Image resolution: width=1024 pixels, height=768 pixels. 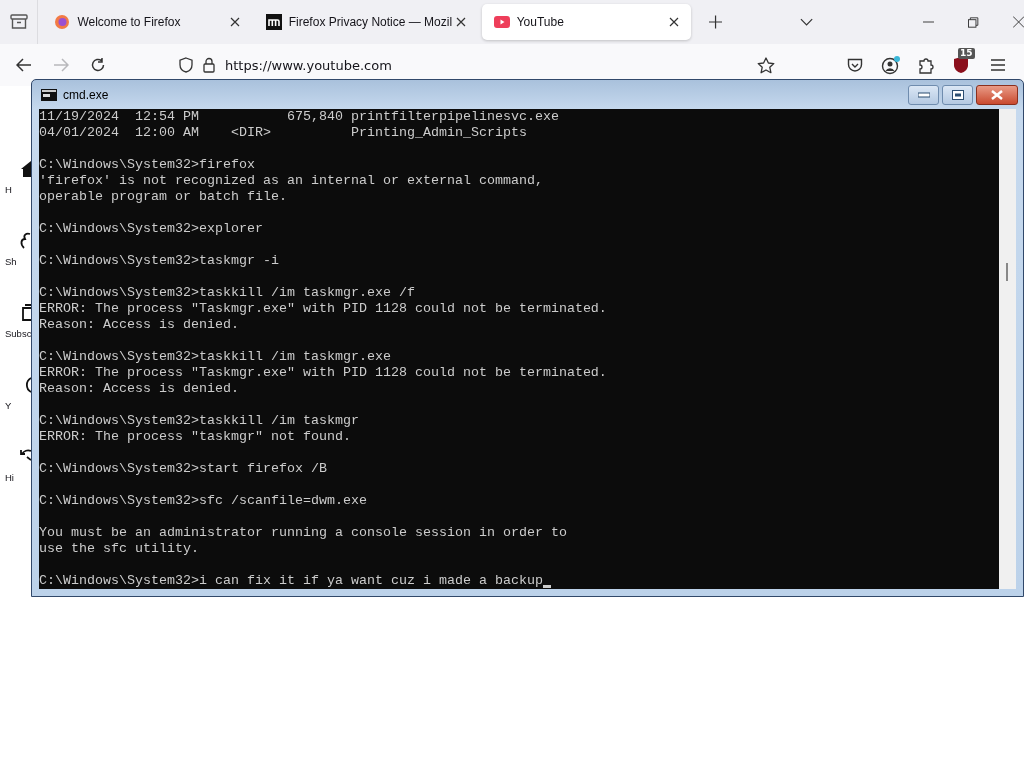 I want to click on sidebar-label: Y, so click(x=6, y=405).